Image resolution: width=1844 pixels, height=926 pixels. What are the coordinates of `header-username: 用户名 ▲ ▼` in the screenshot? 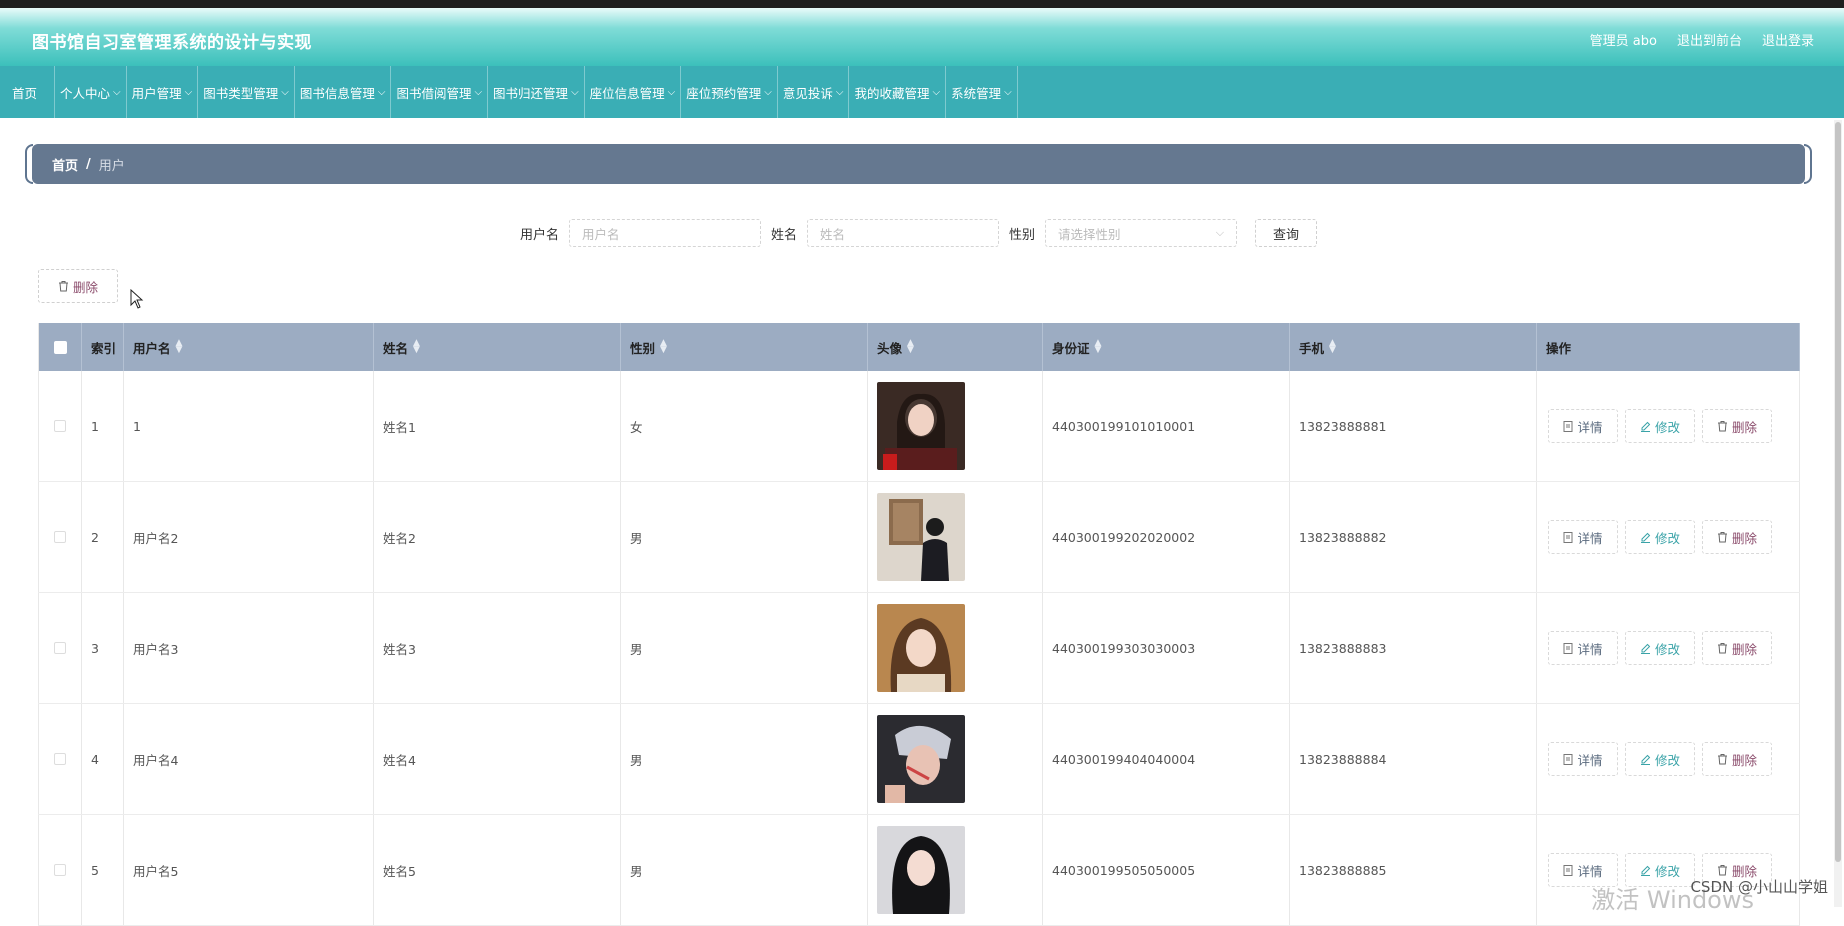 It's located at (249, 347).